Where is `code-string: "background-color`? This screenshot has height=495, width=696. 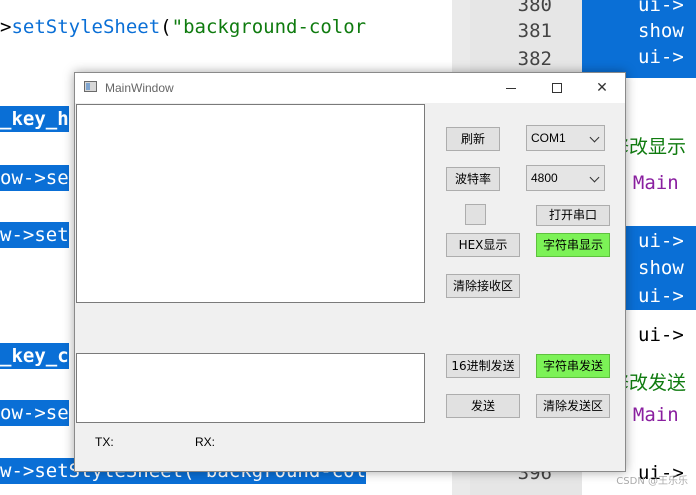 code-string: "background-color is located at coordinates (269, 27).